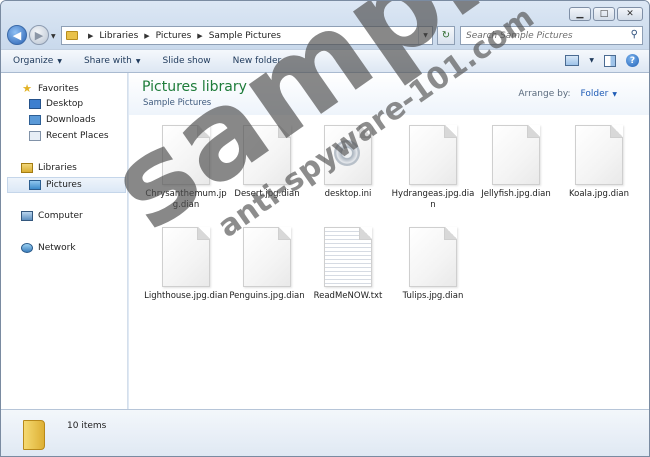 This screenshot has width=650, height=457. What do you see at coordinates (425, 35) in the screenshot?
I see `address-dropdown: ▼` at bounding box center [425, 35].